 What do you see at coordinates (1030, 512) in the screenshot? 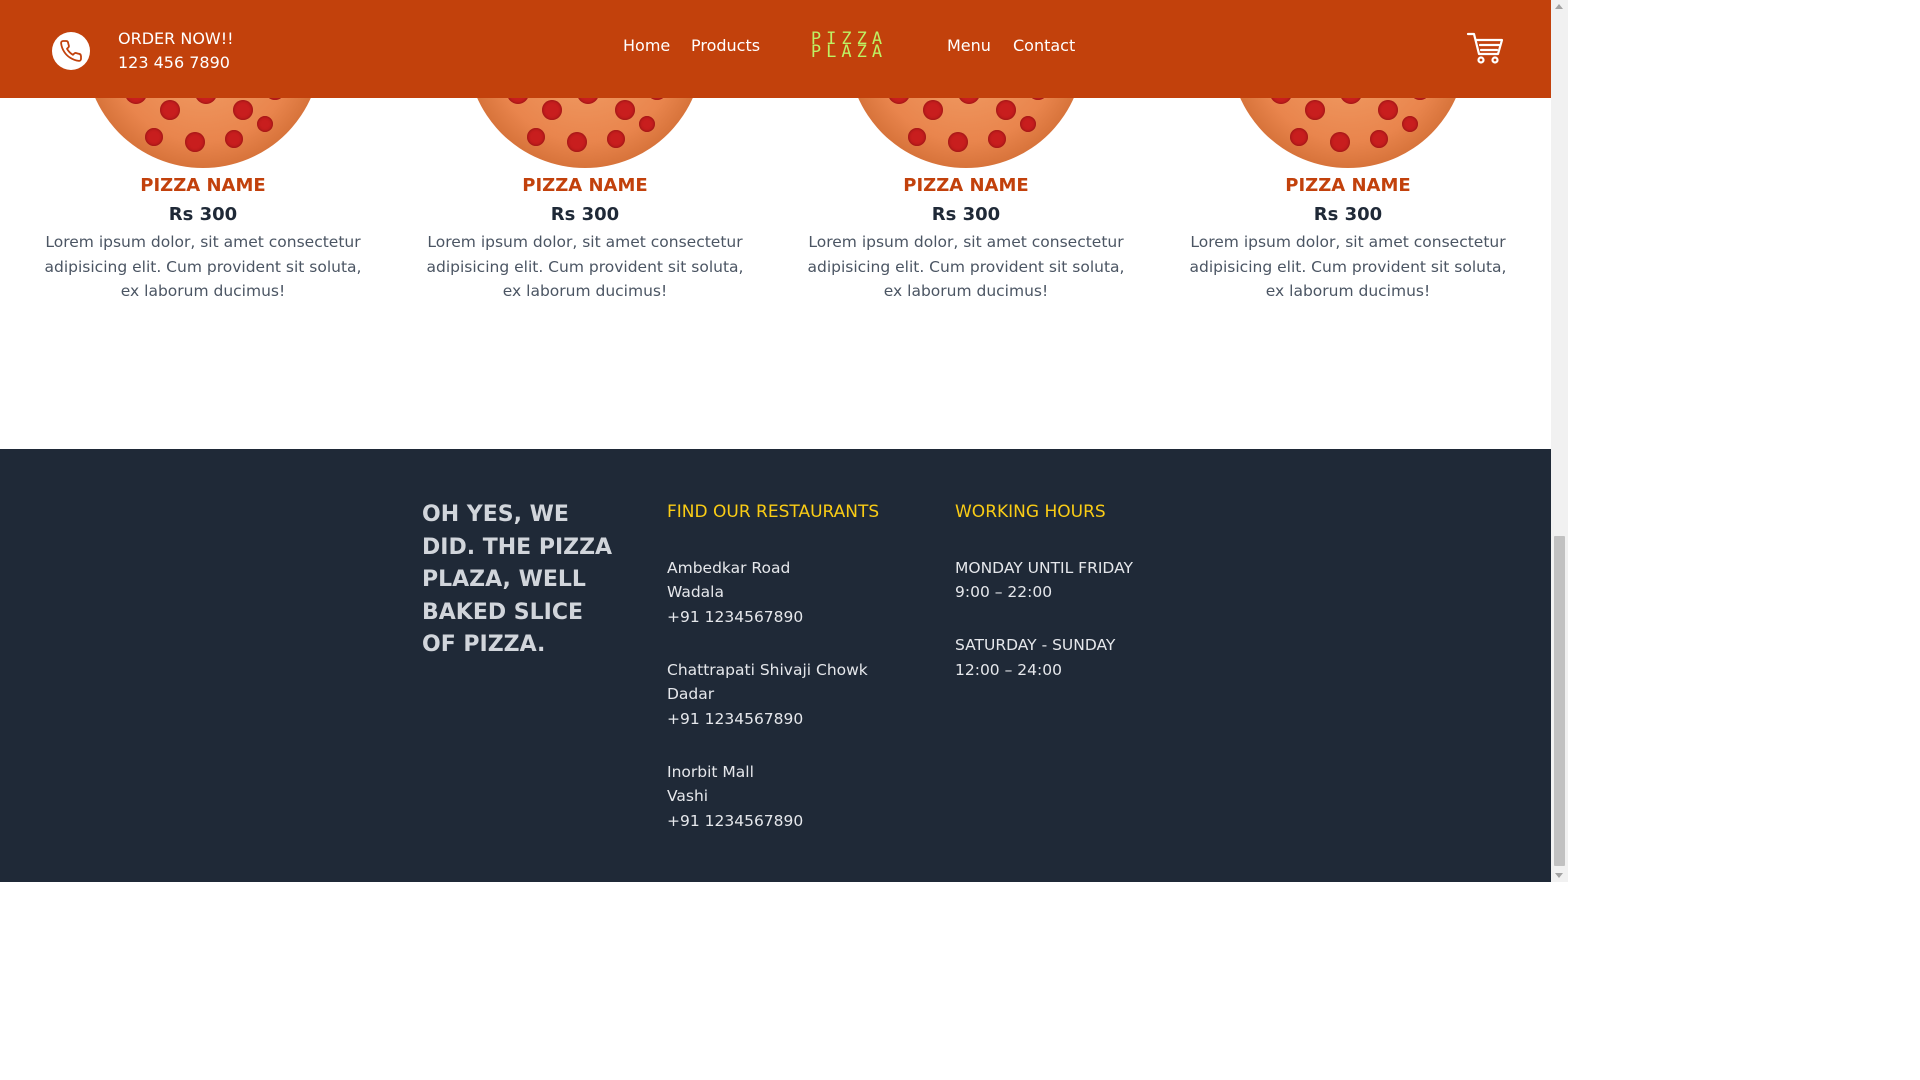
I see `hours-heading: WORKING HOURS` at bounding box center [1030, 512].